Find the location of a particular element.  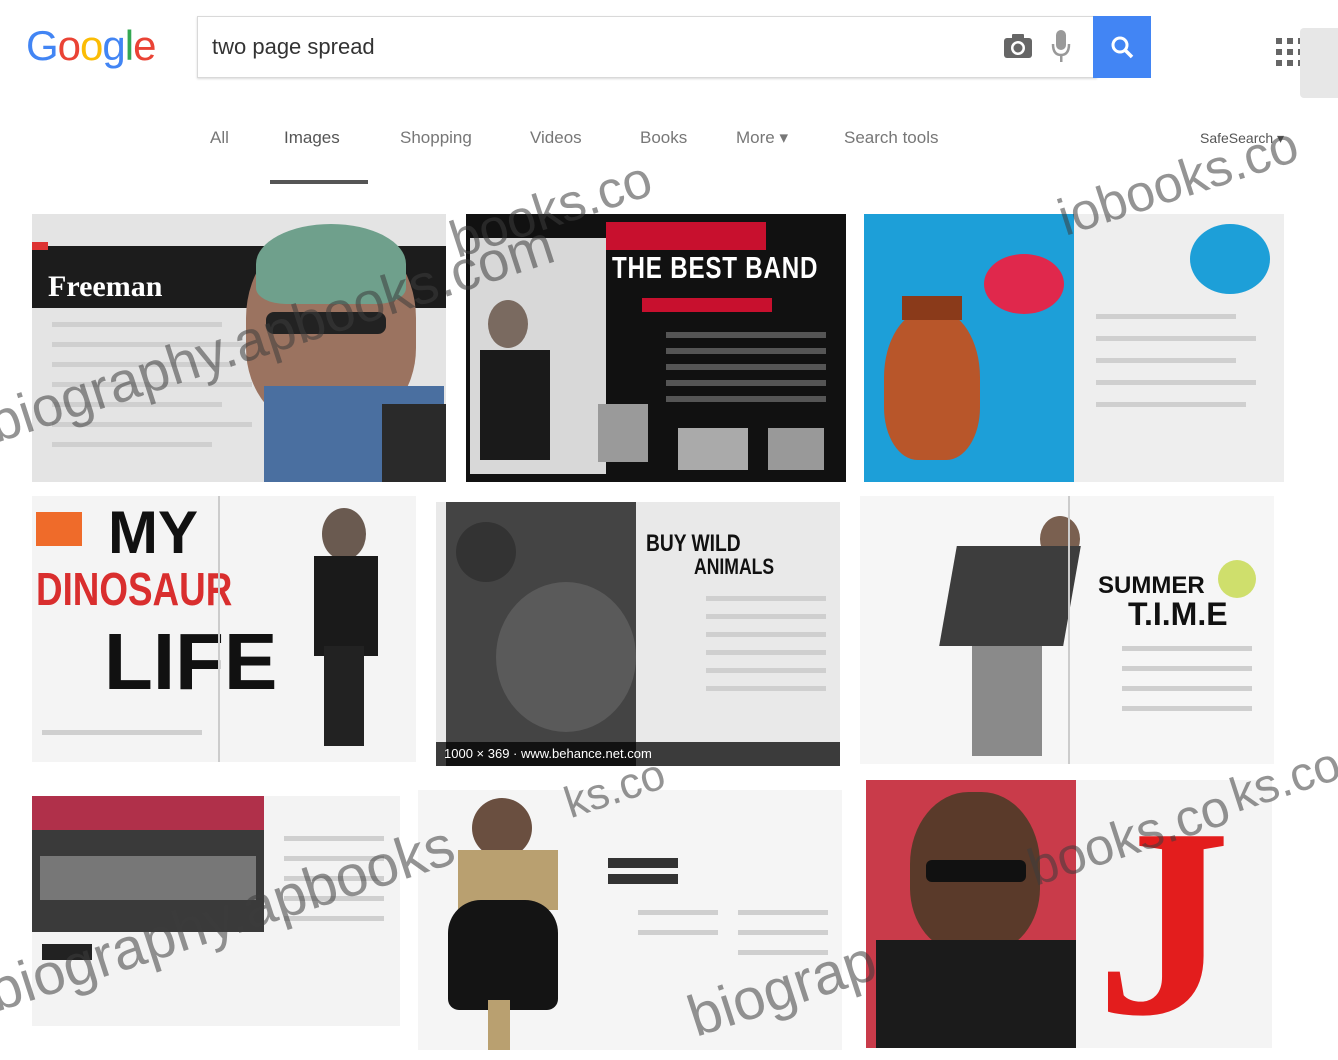

microphone-icon is located at coordinates (1061, 46).